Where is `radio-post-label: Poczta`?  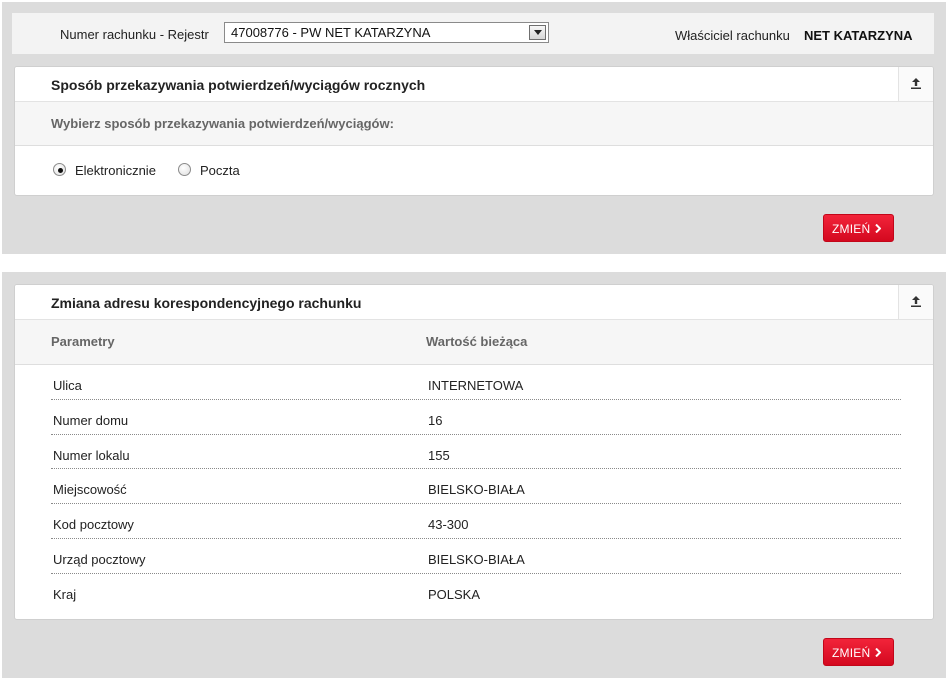 radio-post-label: Poczta is located at coordinates (220, 170).